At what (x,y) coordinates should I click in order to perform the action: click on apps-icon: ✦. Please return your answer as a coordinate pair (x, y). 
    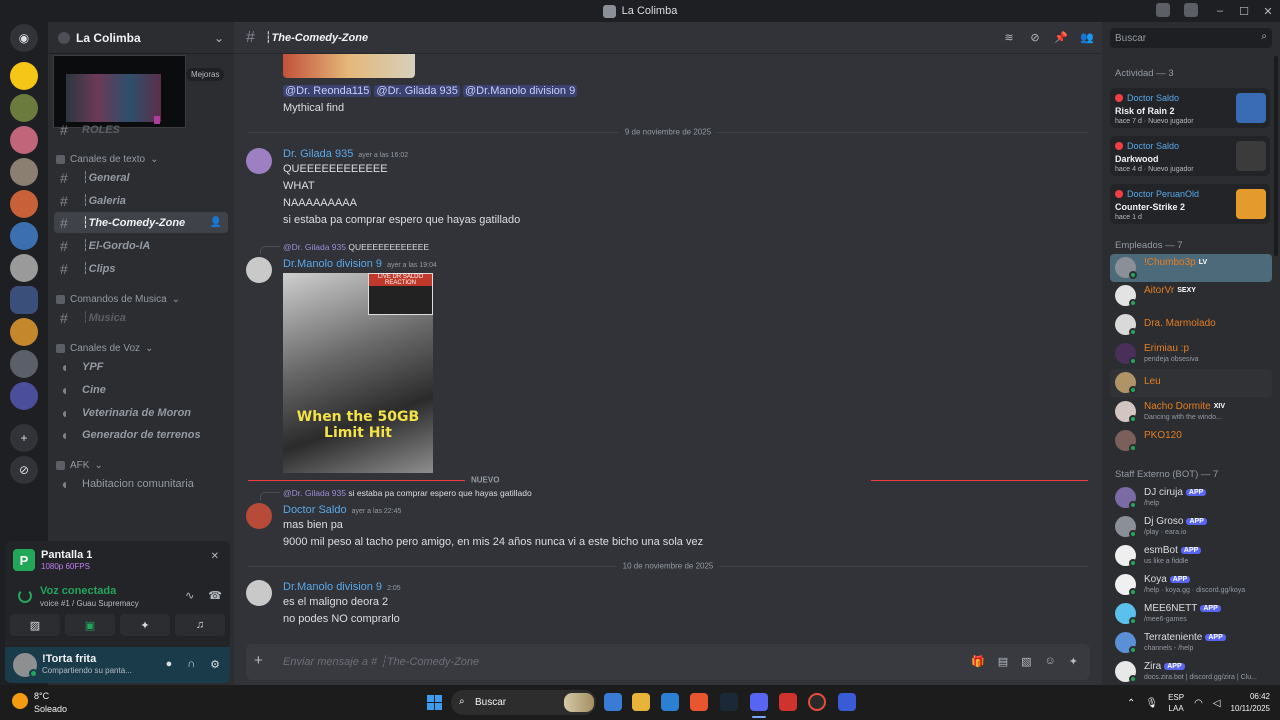
    Looking at the image, I should click on (1073, 661).